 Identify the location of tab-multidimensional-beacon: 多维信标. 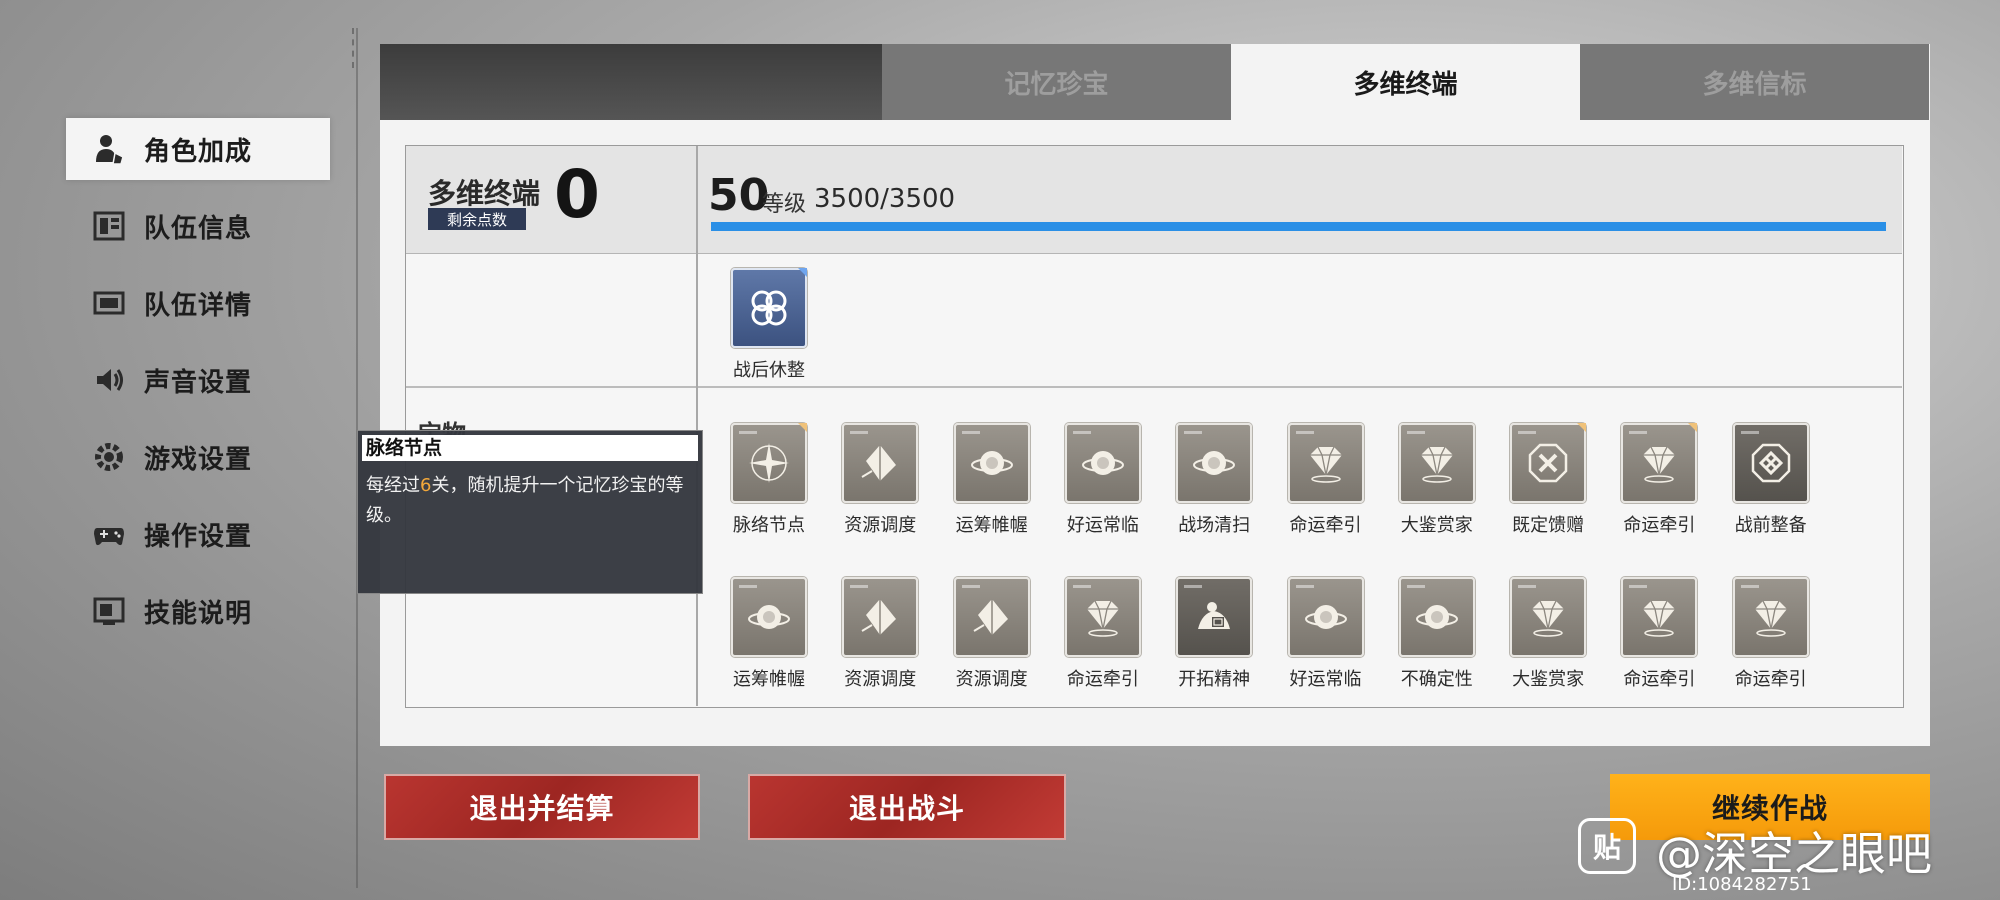
(1754, 82).